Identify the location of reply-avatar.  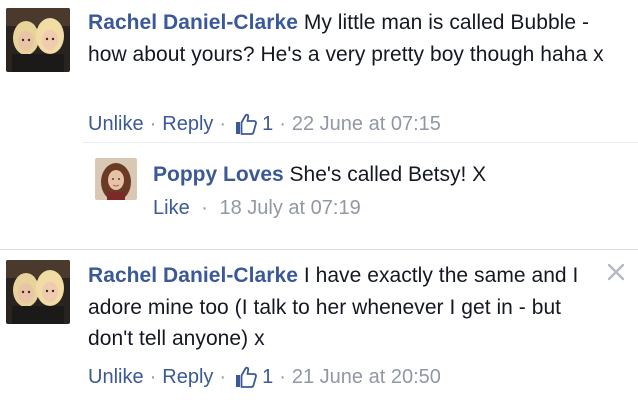
(116, 179).